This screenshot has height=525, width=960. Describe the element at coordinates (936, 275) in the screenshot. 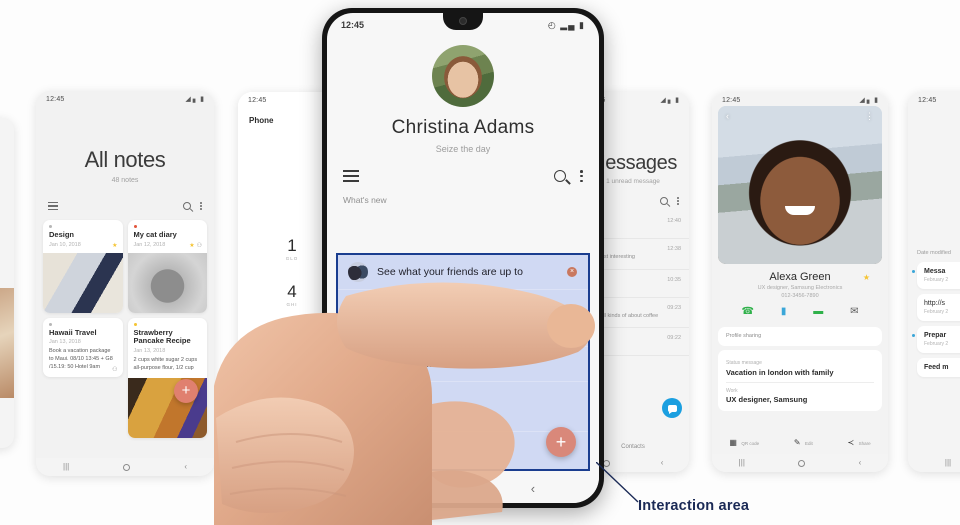

I see `reminder-item: Messa February 2` at that location.